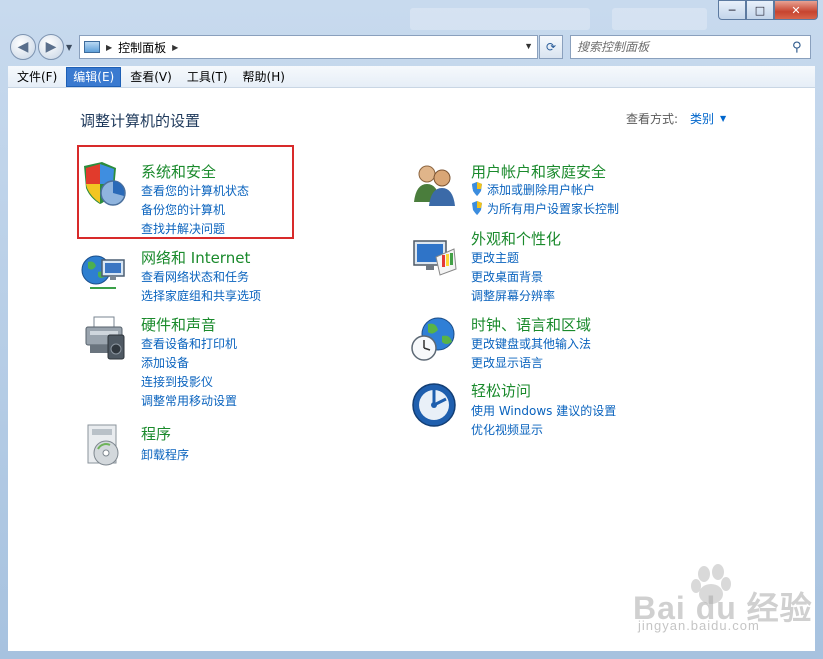 The height and width of the screenshot is (659, 823). Describe the element at coordinates (760, 10) in the screenshot. I see `maximize-button: □` at that location.